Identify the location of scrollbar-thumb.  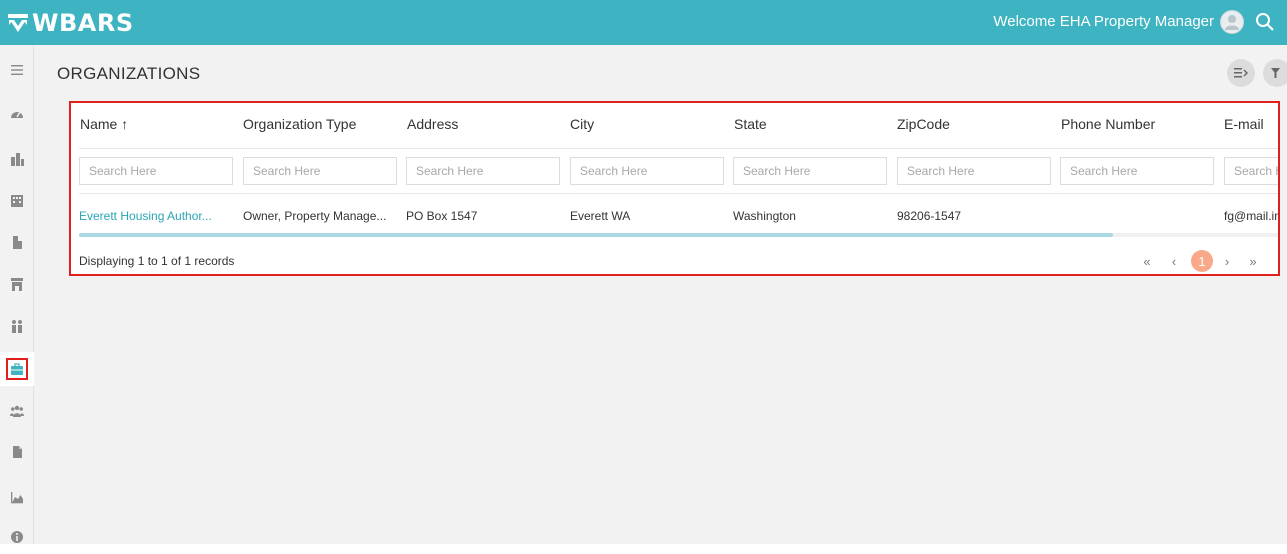
(596, 235).